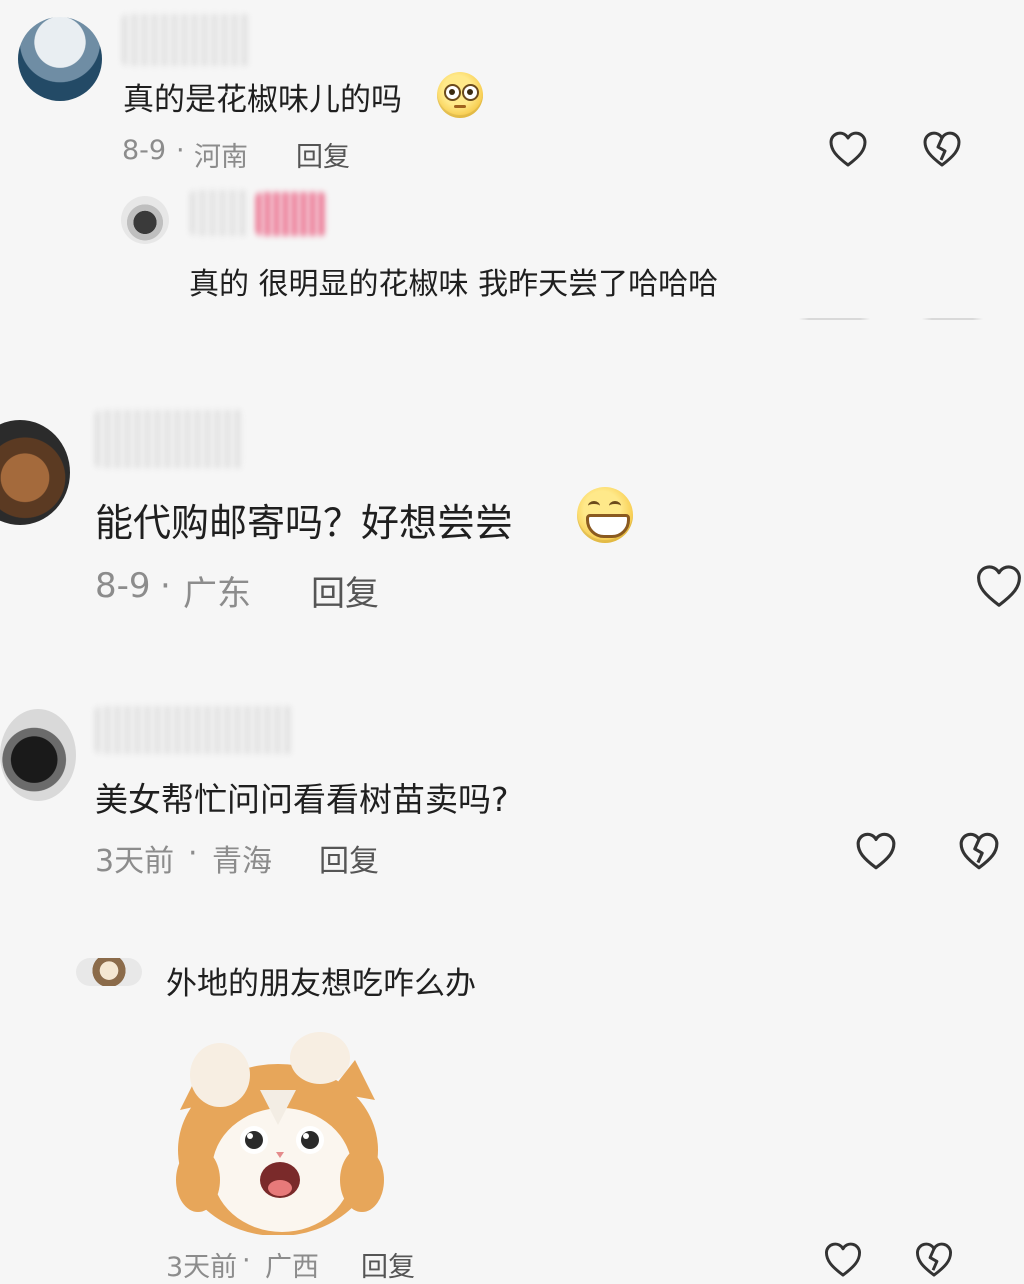  I want to click on comment-location: 广西, so click(292, 1267).